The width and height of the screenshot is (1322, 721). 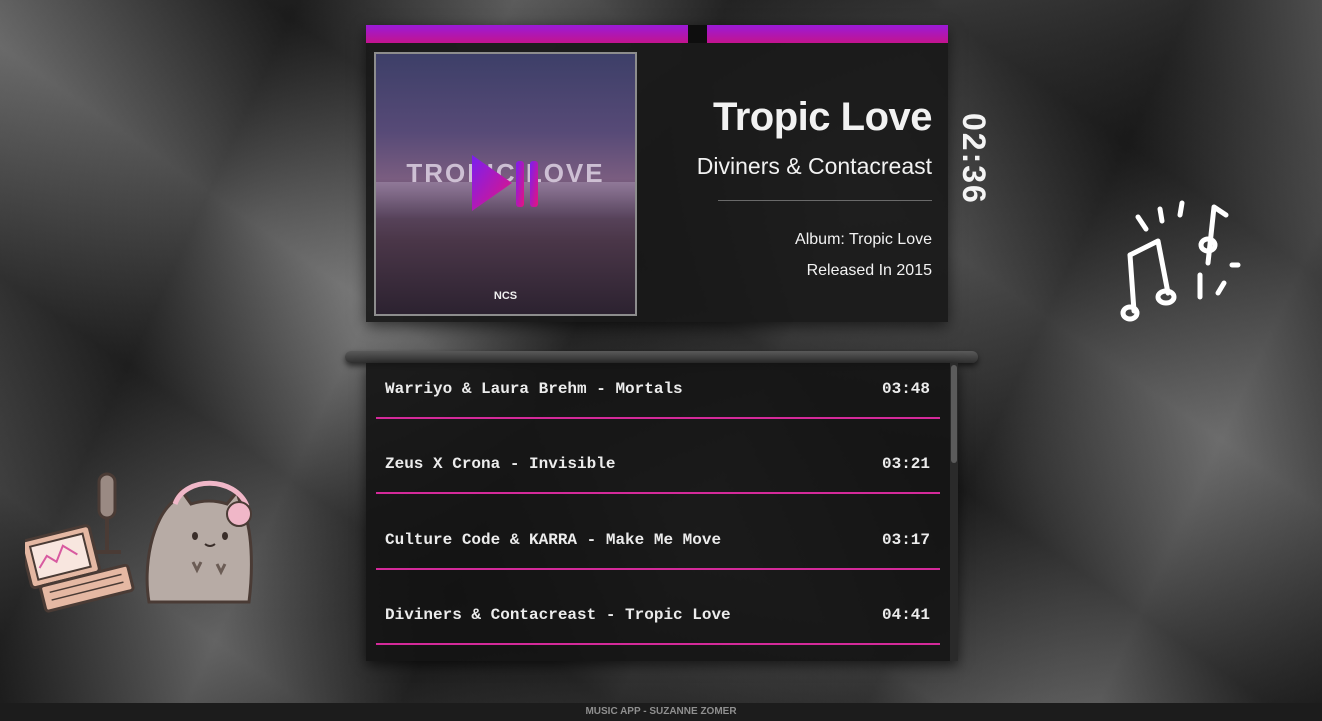 What do you see at coordinates (905, 615) in the screenshot?
I see `track-duration: 04:41` at bounding box center [905, 615].